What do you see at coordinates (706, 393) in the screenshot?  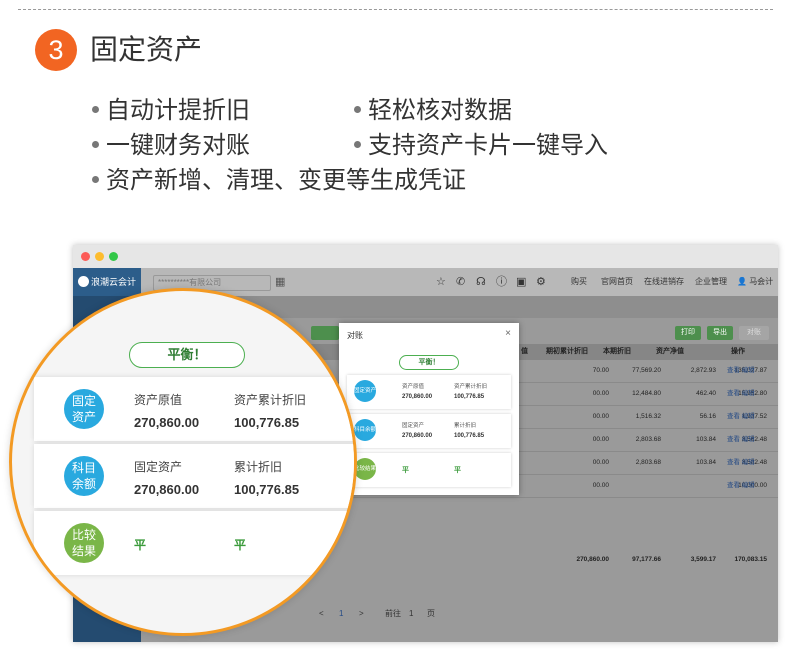 I see `table-cell: 462.40` at bounding box center [706, 393].